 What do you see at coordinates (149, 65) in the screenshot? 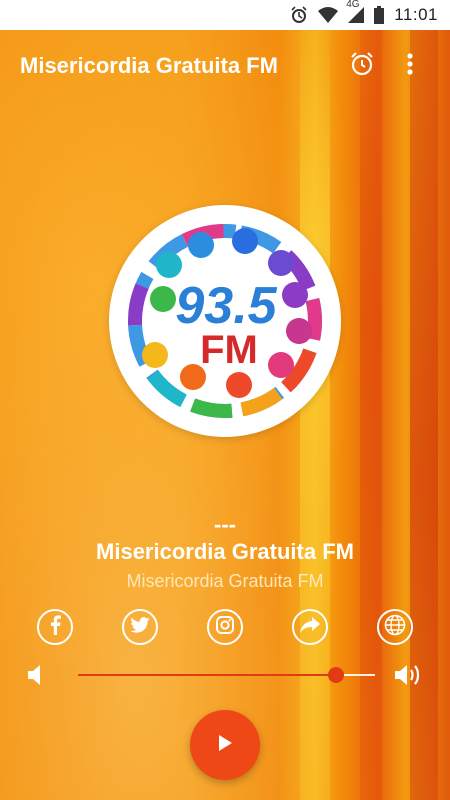
I see `app-title: Misericordia Gratuita FM` at bounding box center [149, 65].